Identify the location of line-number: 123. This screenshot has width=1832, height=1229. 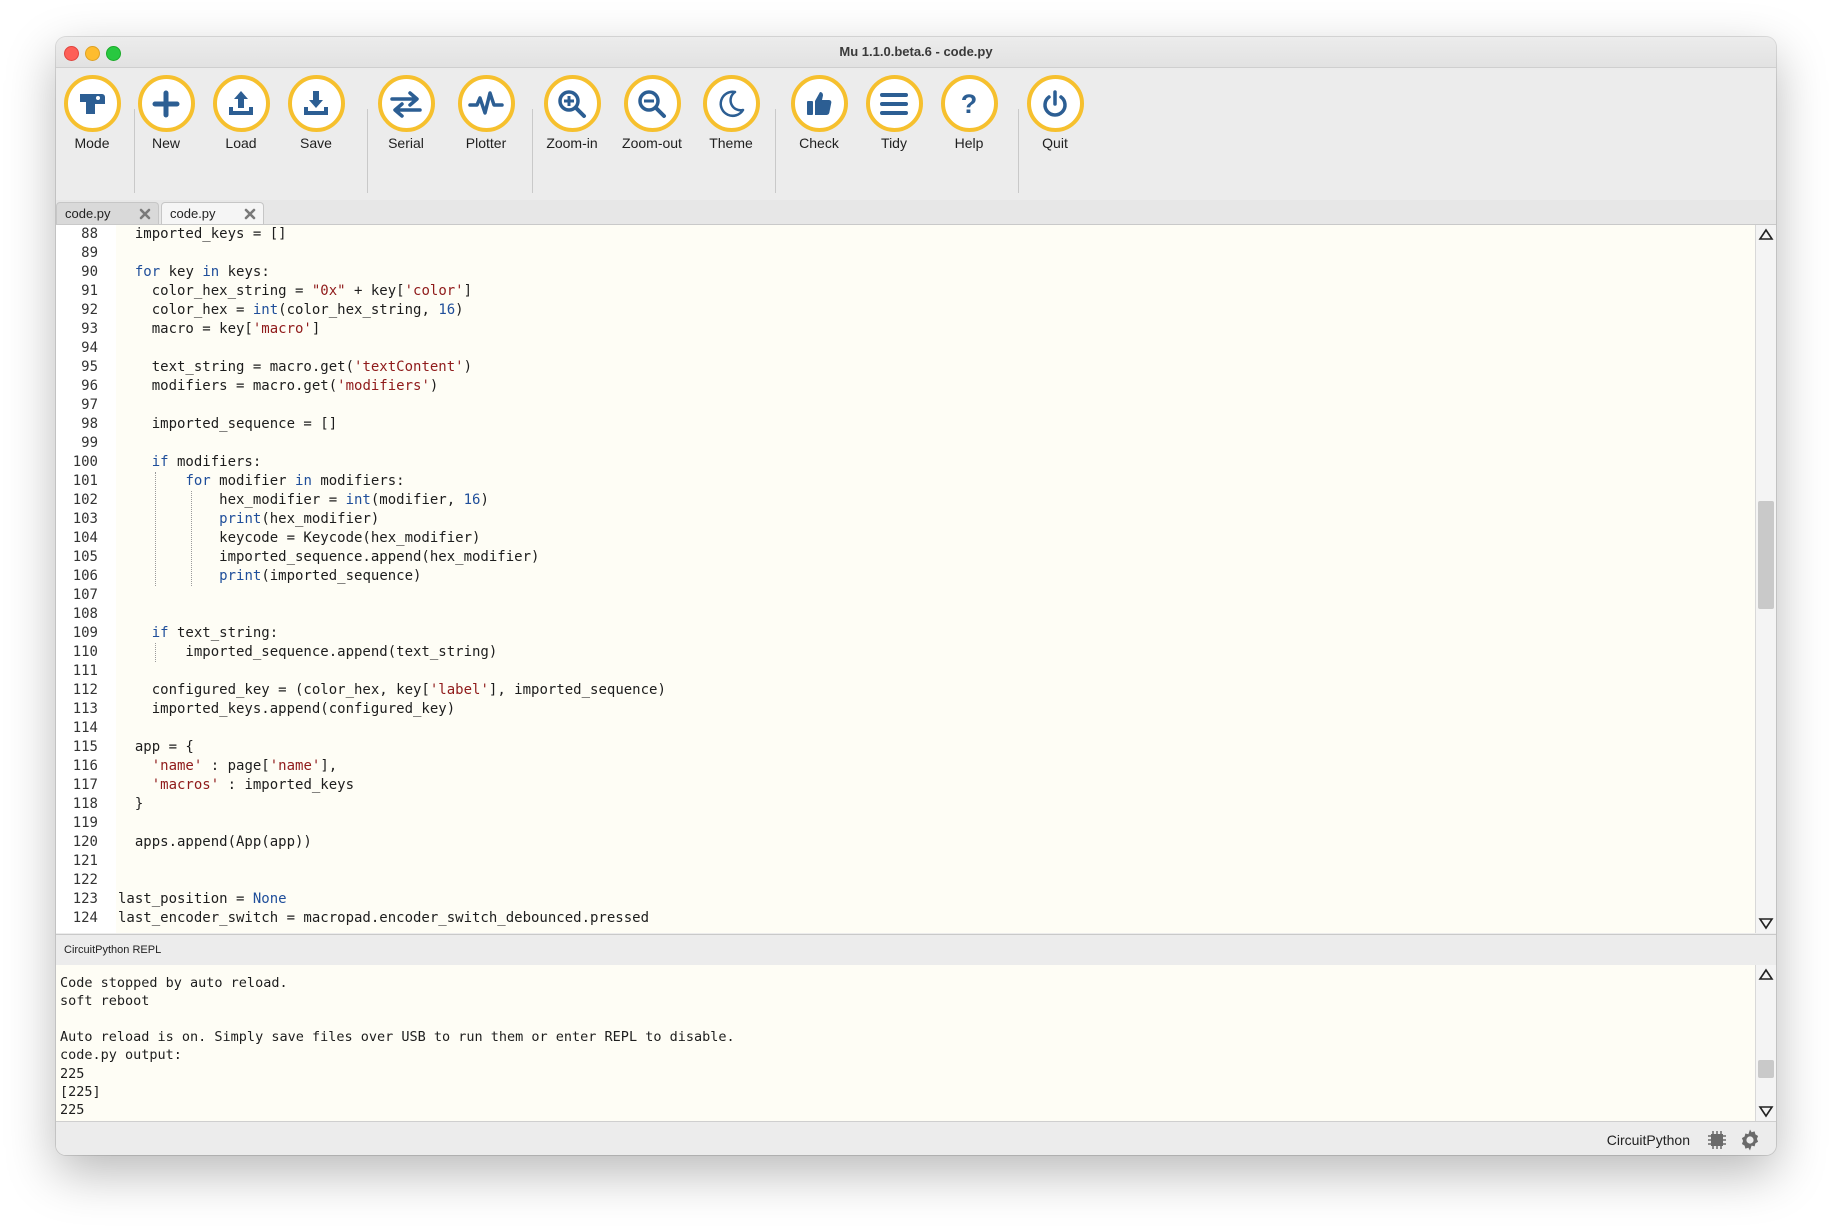
(85, 899).